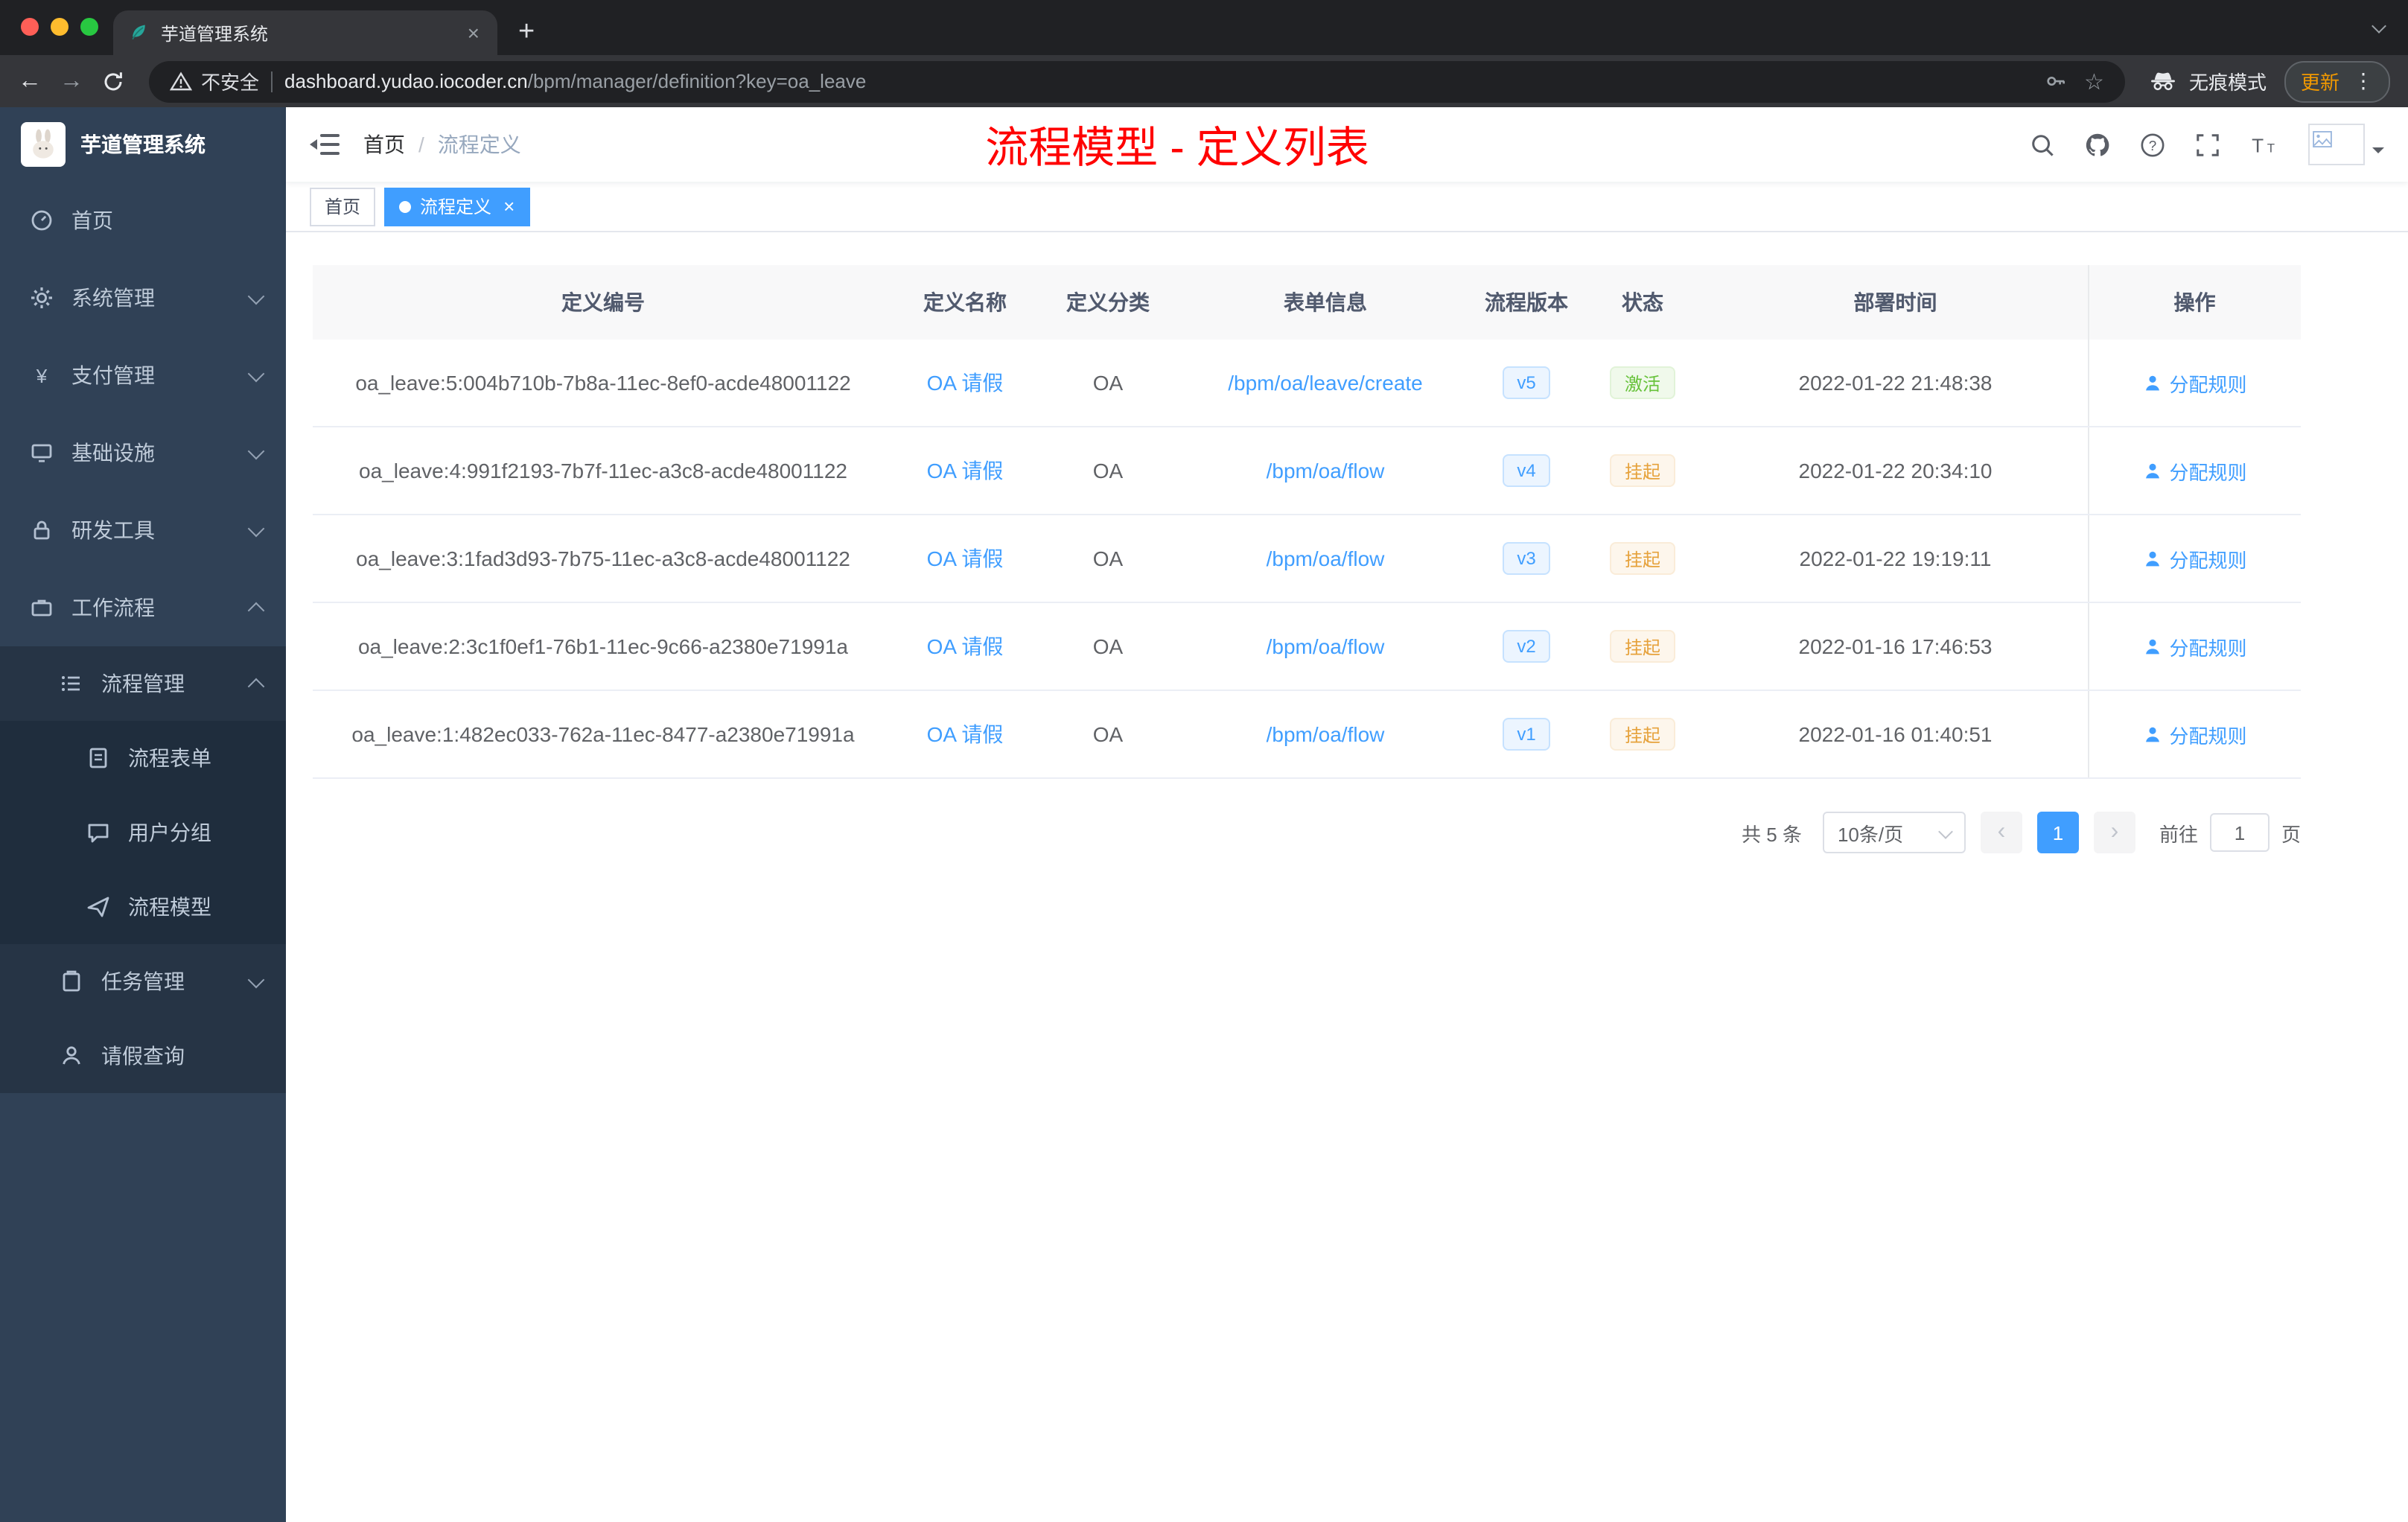 This screenshot has height=1522, width=2408. I want to click on tab-close-icon: ×, so click(473, 33).